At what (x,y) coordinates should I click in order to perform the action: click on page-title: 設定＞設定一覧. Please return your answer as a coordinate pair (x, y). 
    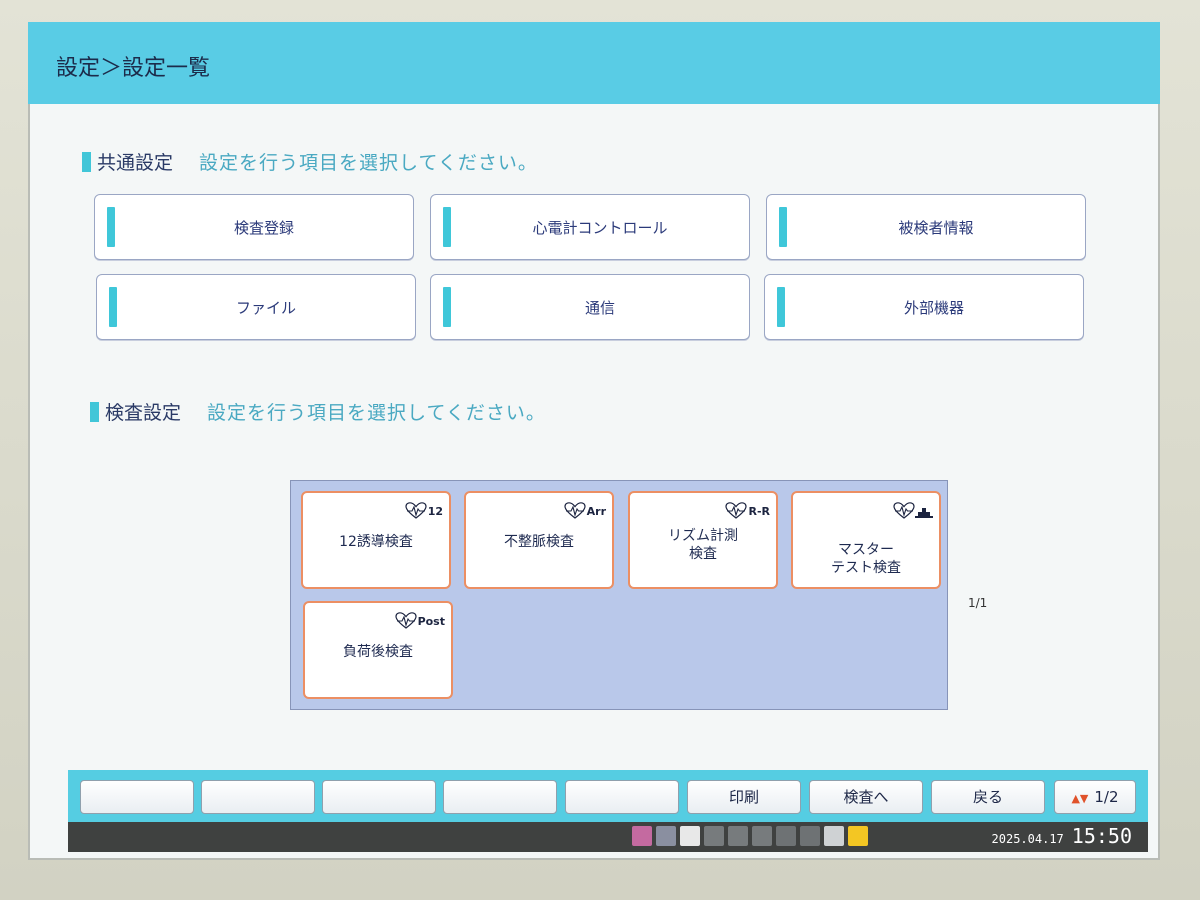
    Looking at the image, I should click on (133, 68).